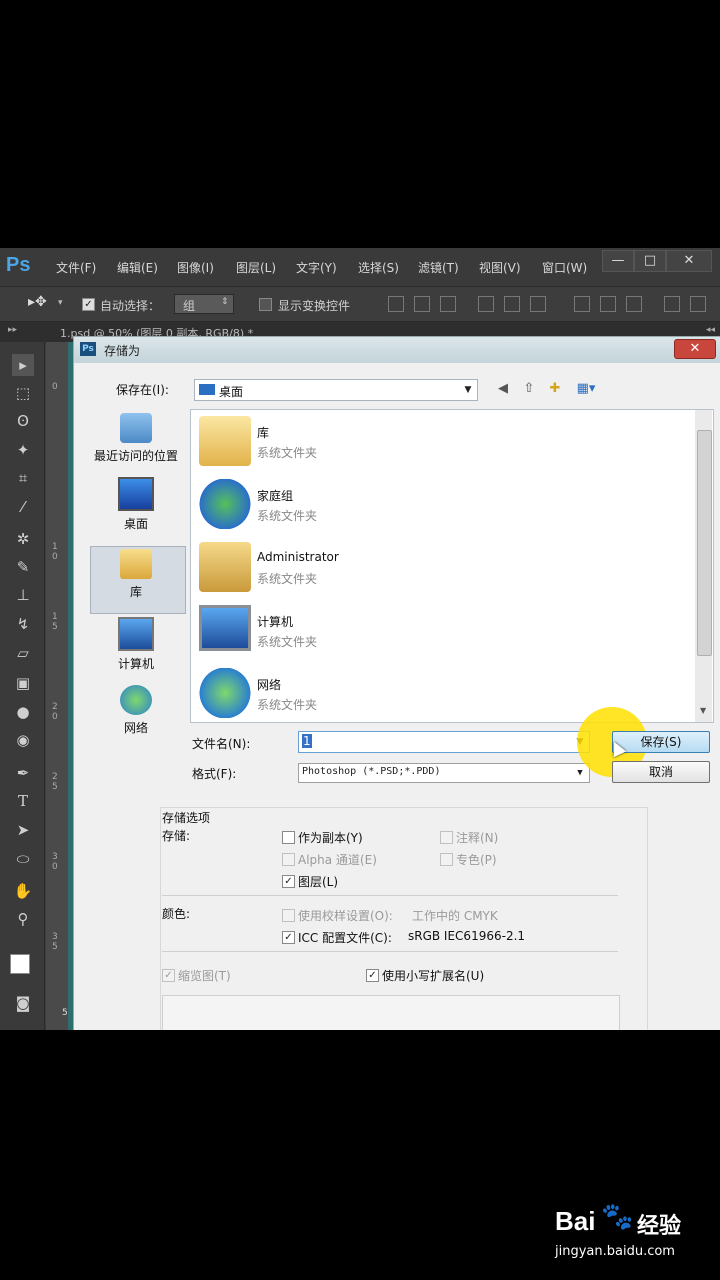 The width and height of the screenshot is (720, 1280). Describe the element at coordinates (529, 389) in the screenshot. I see `up-folder-icon: ⇧` at that location.